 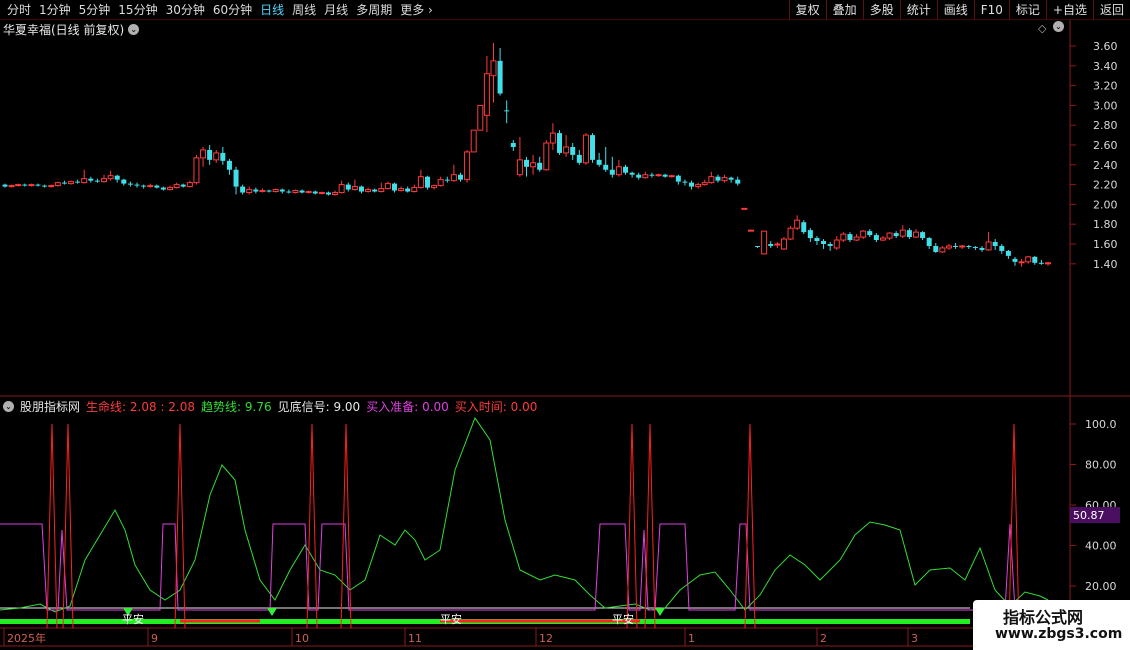 What do you see at coordinates (691, 638) in the screenshot?
I see `date-tick-label: 1` at bounding box center [691, 638].